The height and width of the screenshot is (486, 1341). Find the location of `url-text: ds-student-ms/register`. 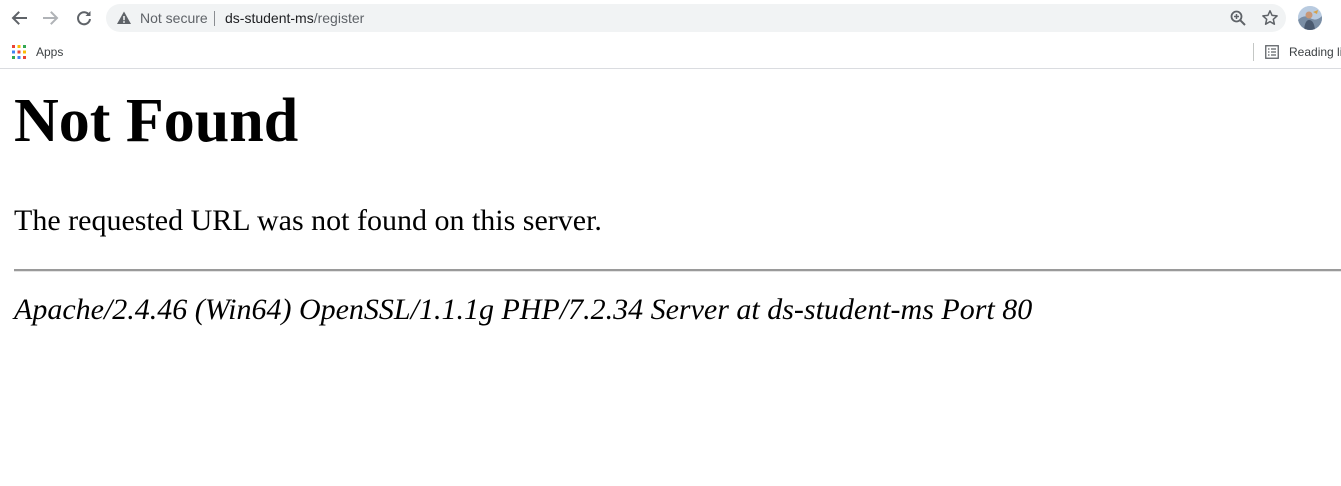

url-text: ds-student-ms/register is located at coordinates (294, 18).